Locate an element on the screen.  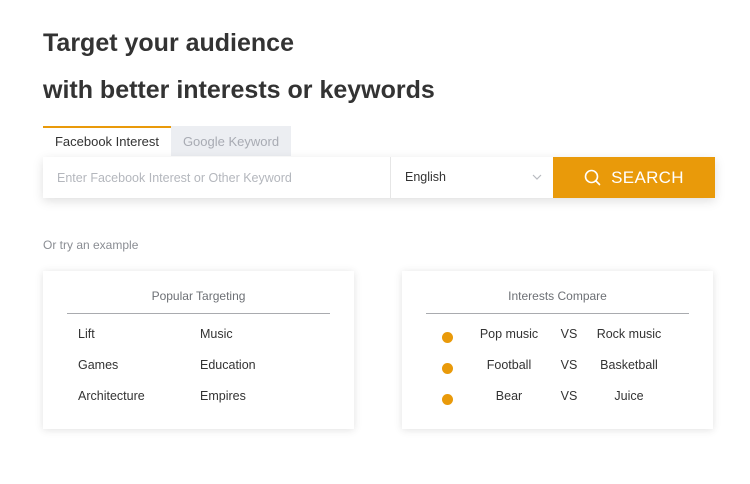
compare-item-a: Bear is located at coordinates (509, 396).